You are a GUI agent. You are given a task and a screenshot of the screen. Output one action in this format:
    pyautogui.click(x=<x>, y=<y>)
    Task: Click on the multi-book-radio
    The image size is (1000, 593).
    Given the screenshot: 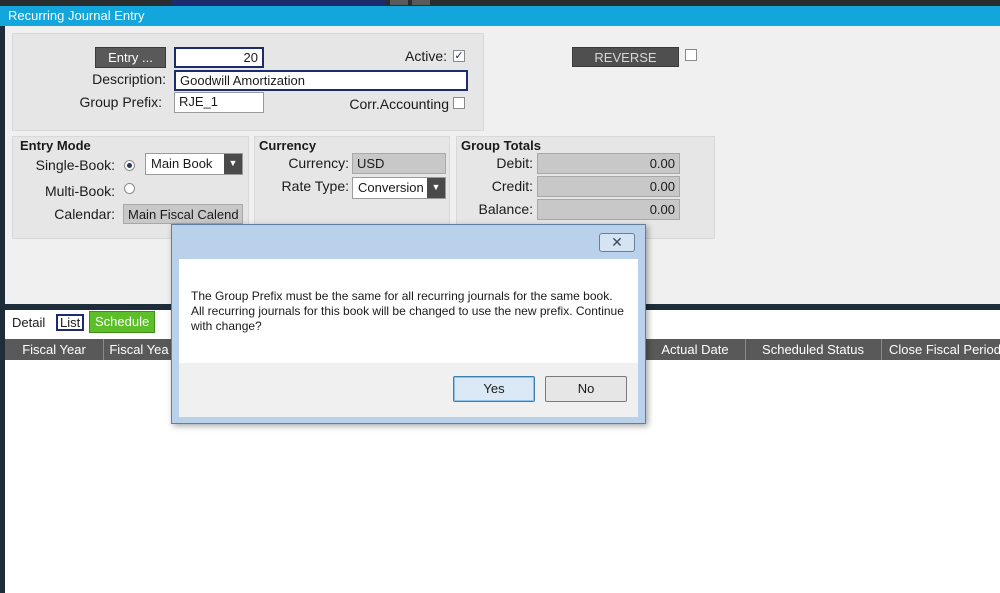 What is the action you would take?
    pyautogui.click(x=129, y=188)
    